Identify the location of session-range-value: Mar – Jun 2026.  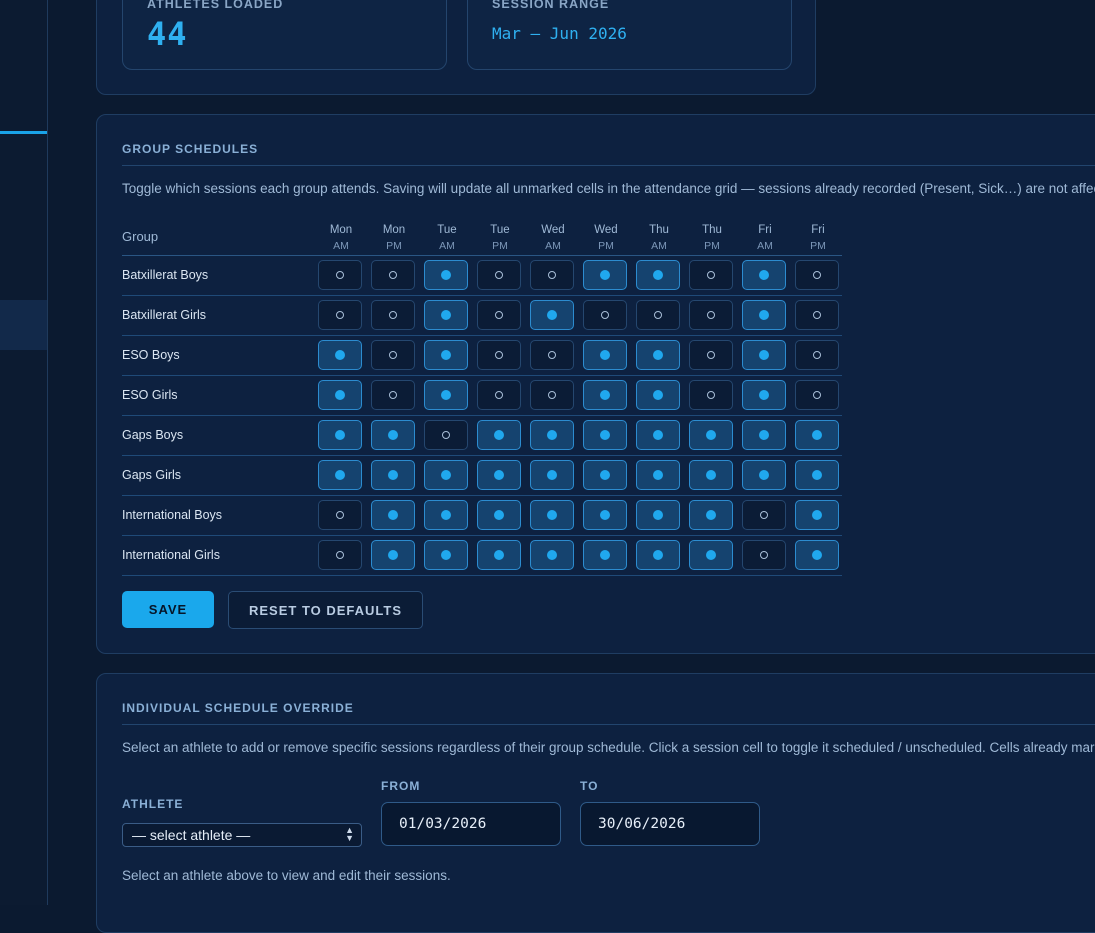
(559, 33).